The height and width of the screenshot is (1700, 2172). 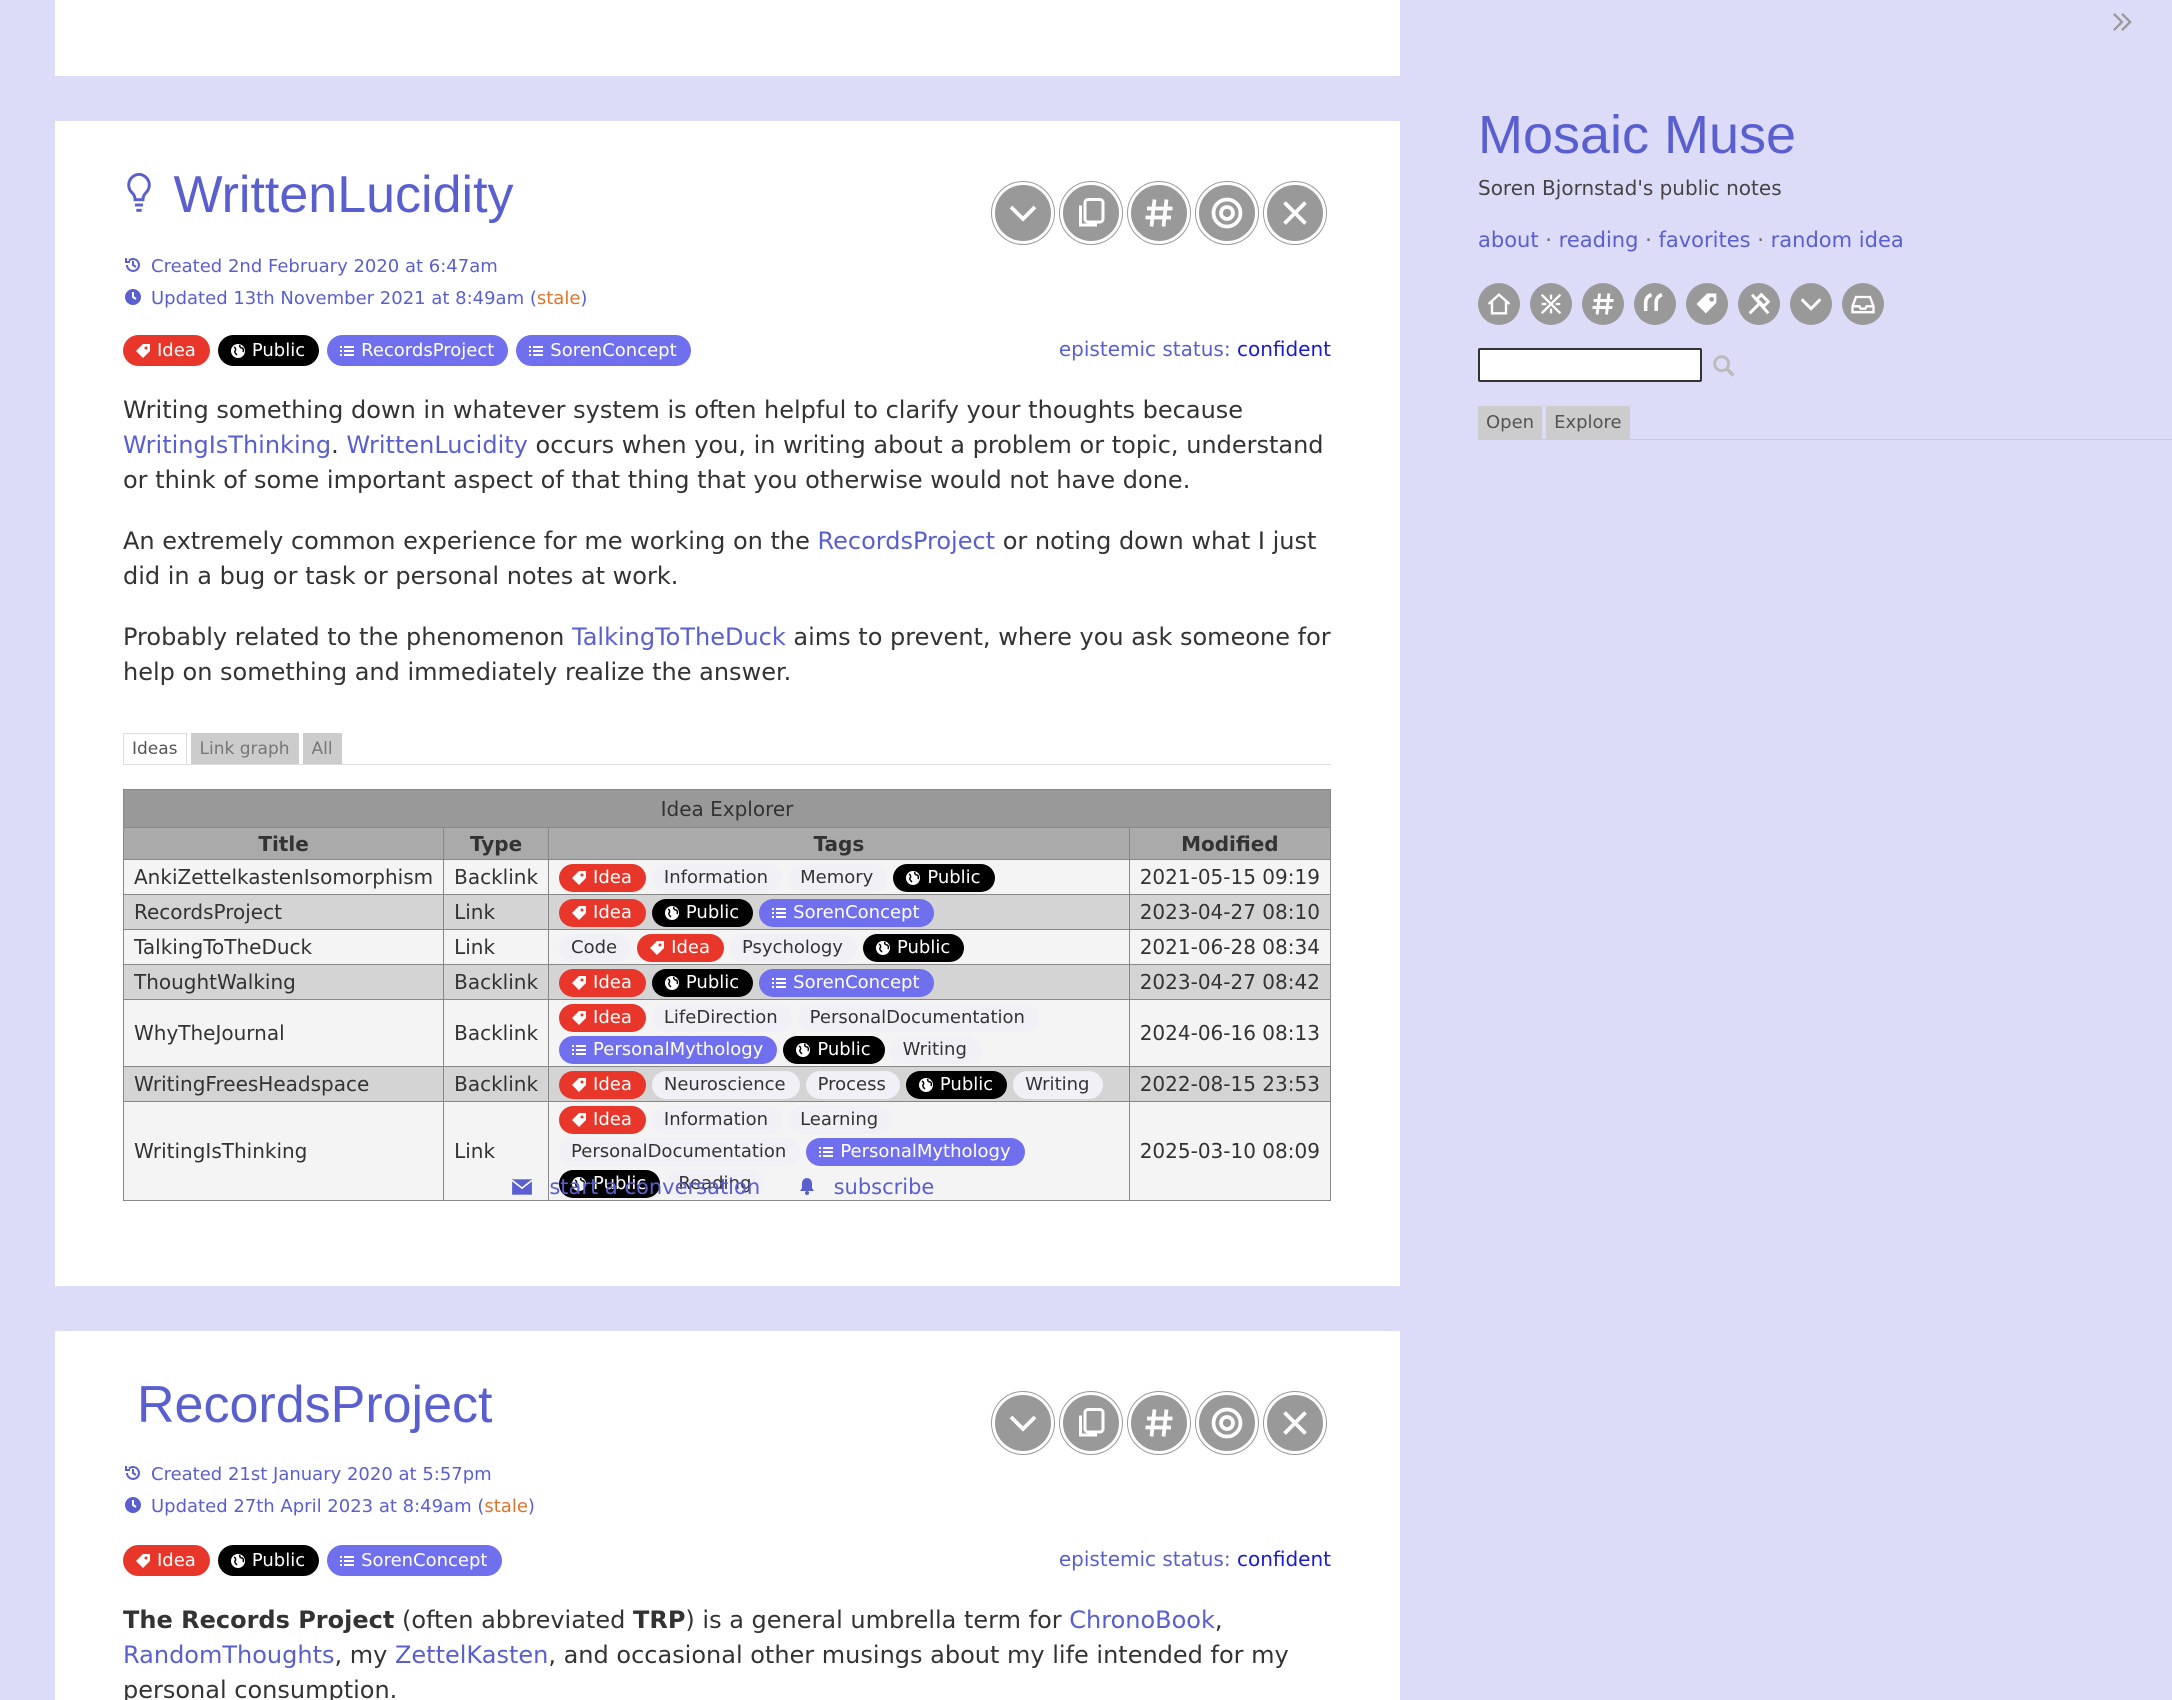 What do you see at coordinates (1599, 240) in the screenshot?
I see `link-reading: reading` at bounding box center [1599, 240].